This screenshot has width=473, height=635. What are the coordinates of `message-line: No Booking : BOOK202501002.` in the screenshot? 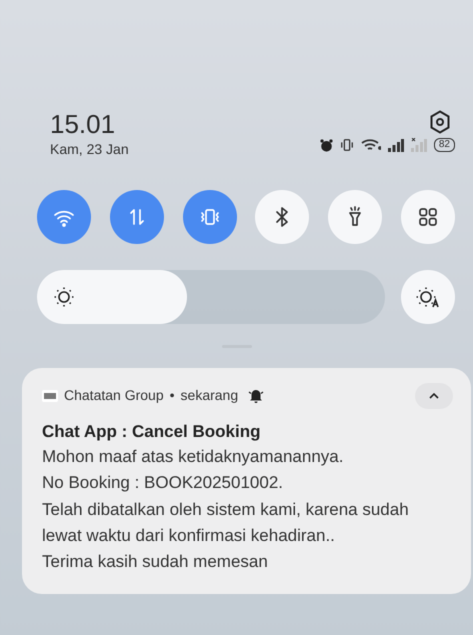 It's located at (163, 483).